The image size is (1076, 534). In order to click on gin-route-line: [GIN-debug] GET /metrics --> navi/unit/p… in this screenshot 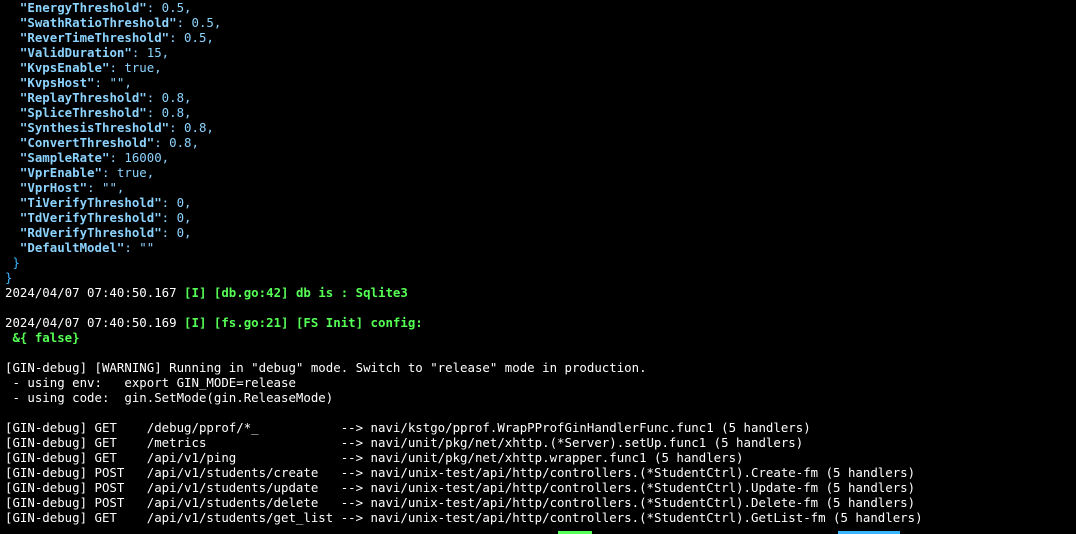, I will do `click(404, 442)`.